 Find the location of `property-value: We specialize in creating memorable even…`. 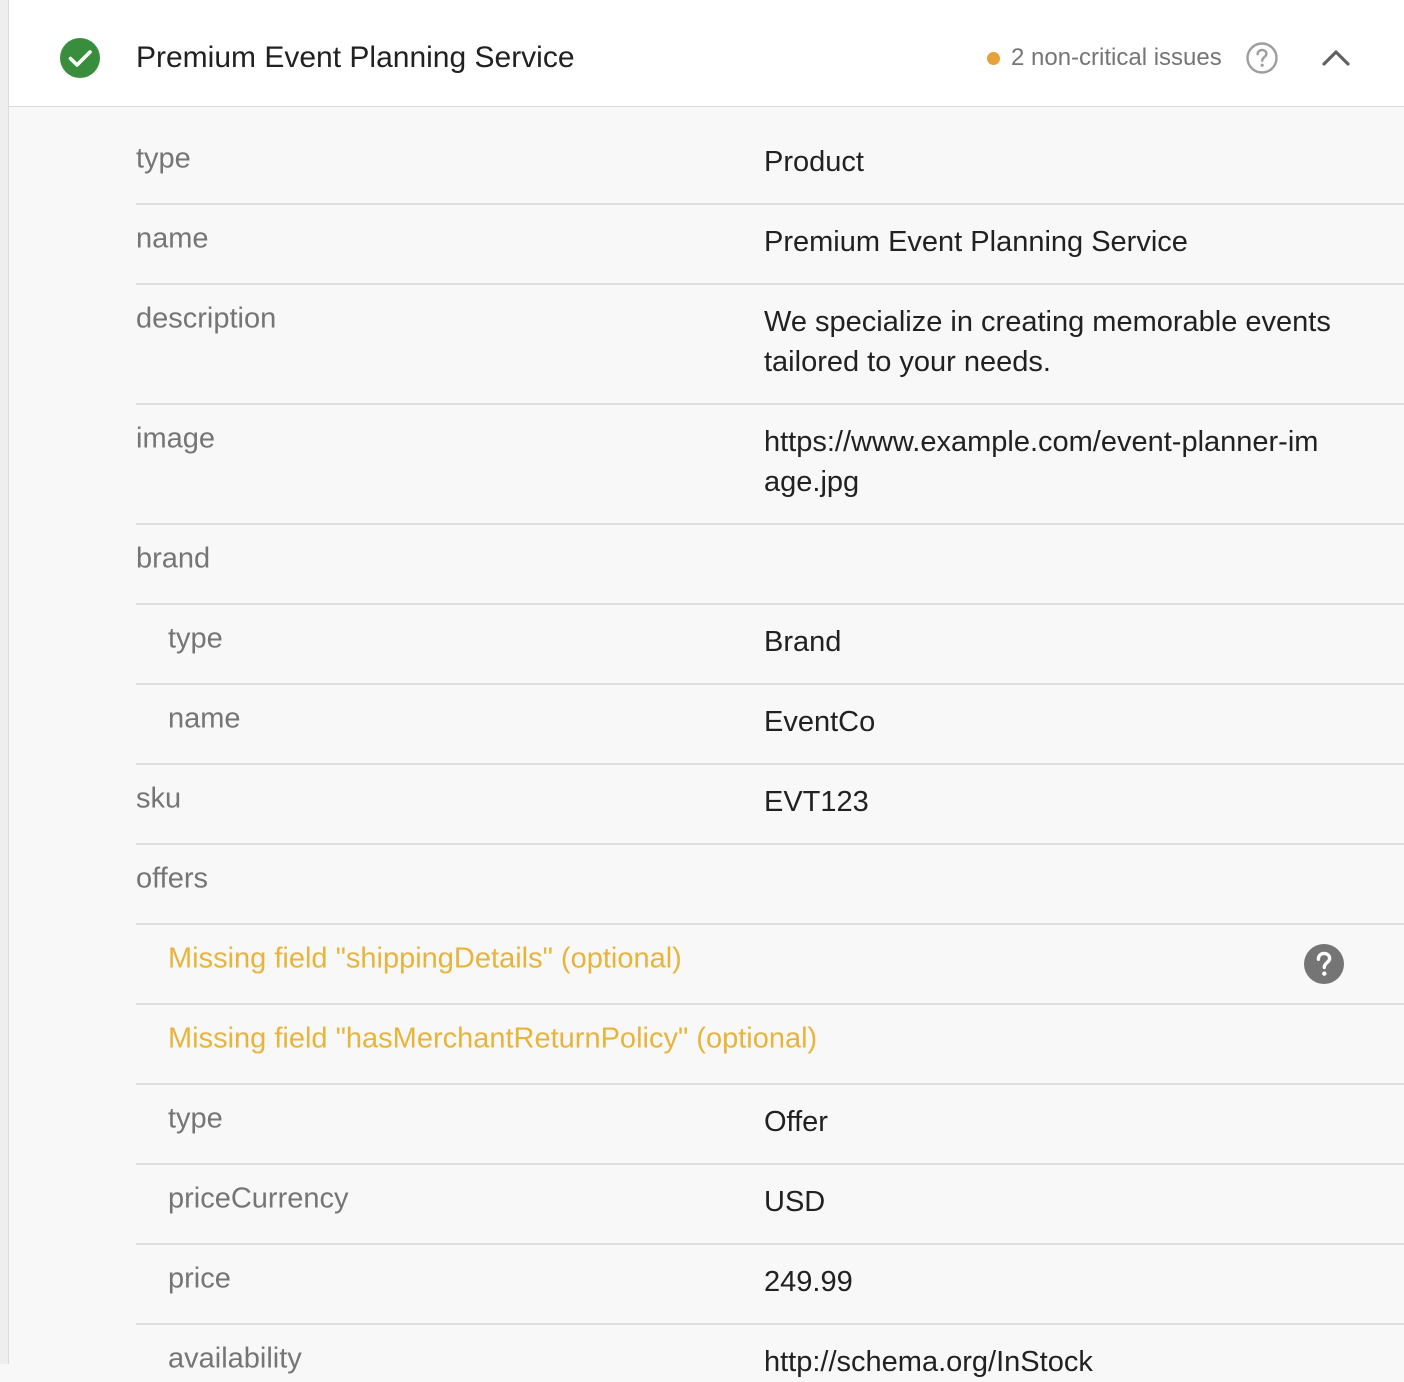

property-value: We specialize in creating memorable even… is located at coordinates (1047, 342).